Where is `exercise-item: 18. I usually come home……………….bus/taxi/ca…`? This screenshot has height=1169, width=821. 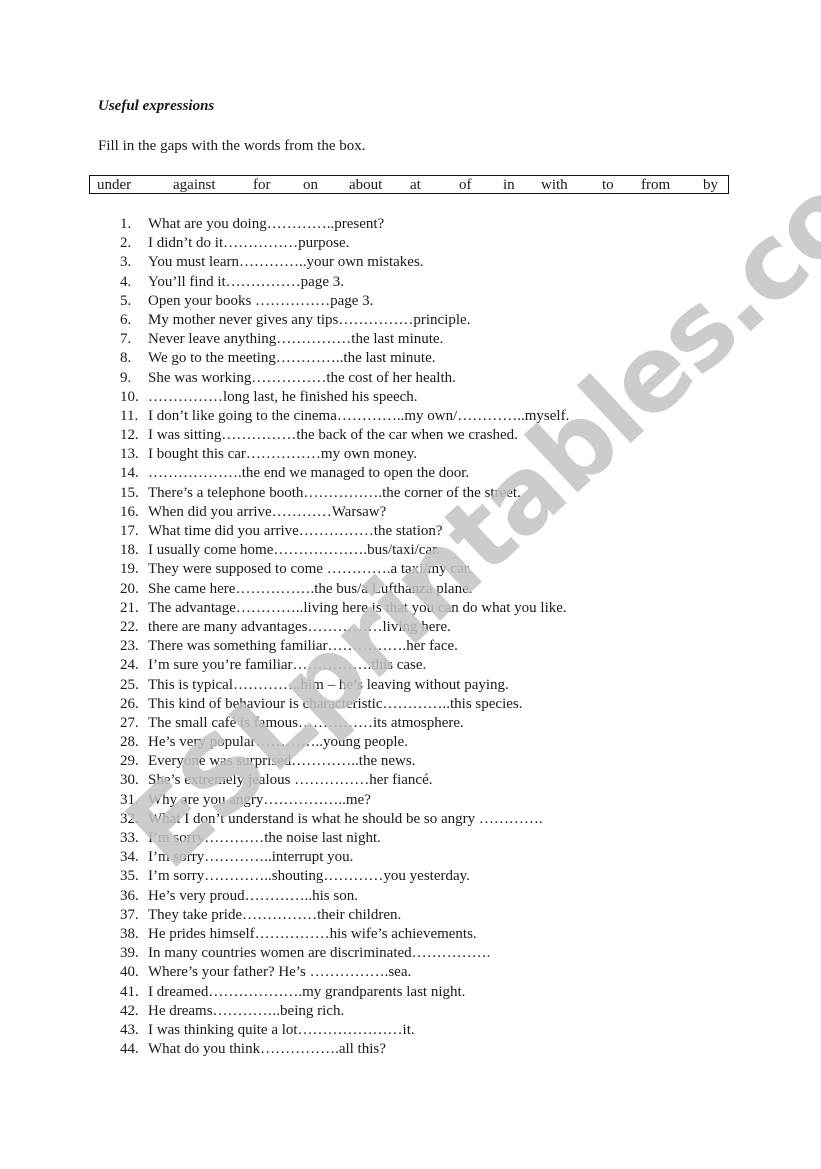 exercise-item: 18. I usually come home……………….bus/taxi/ca… is located at coordinates (344, 550).